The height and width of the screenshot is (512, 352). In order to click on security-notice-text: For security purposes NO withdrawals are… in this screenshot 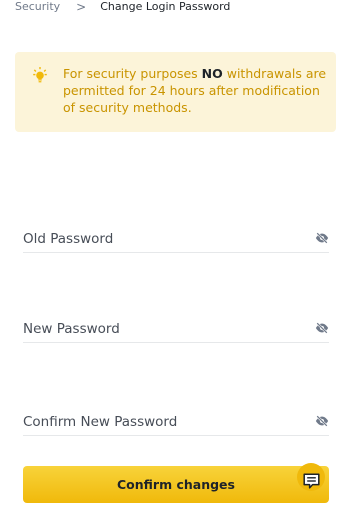, I will do `click(195, 90)`.